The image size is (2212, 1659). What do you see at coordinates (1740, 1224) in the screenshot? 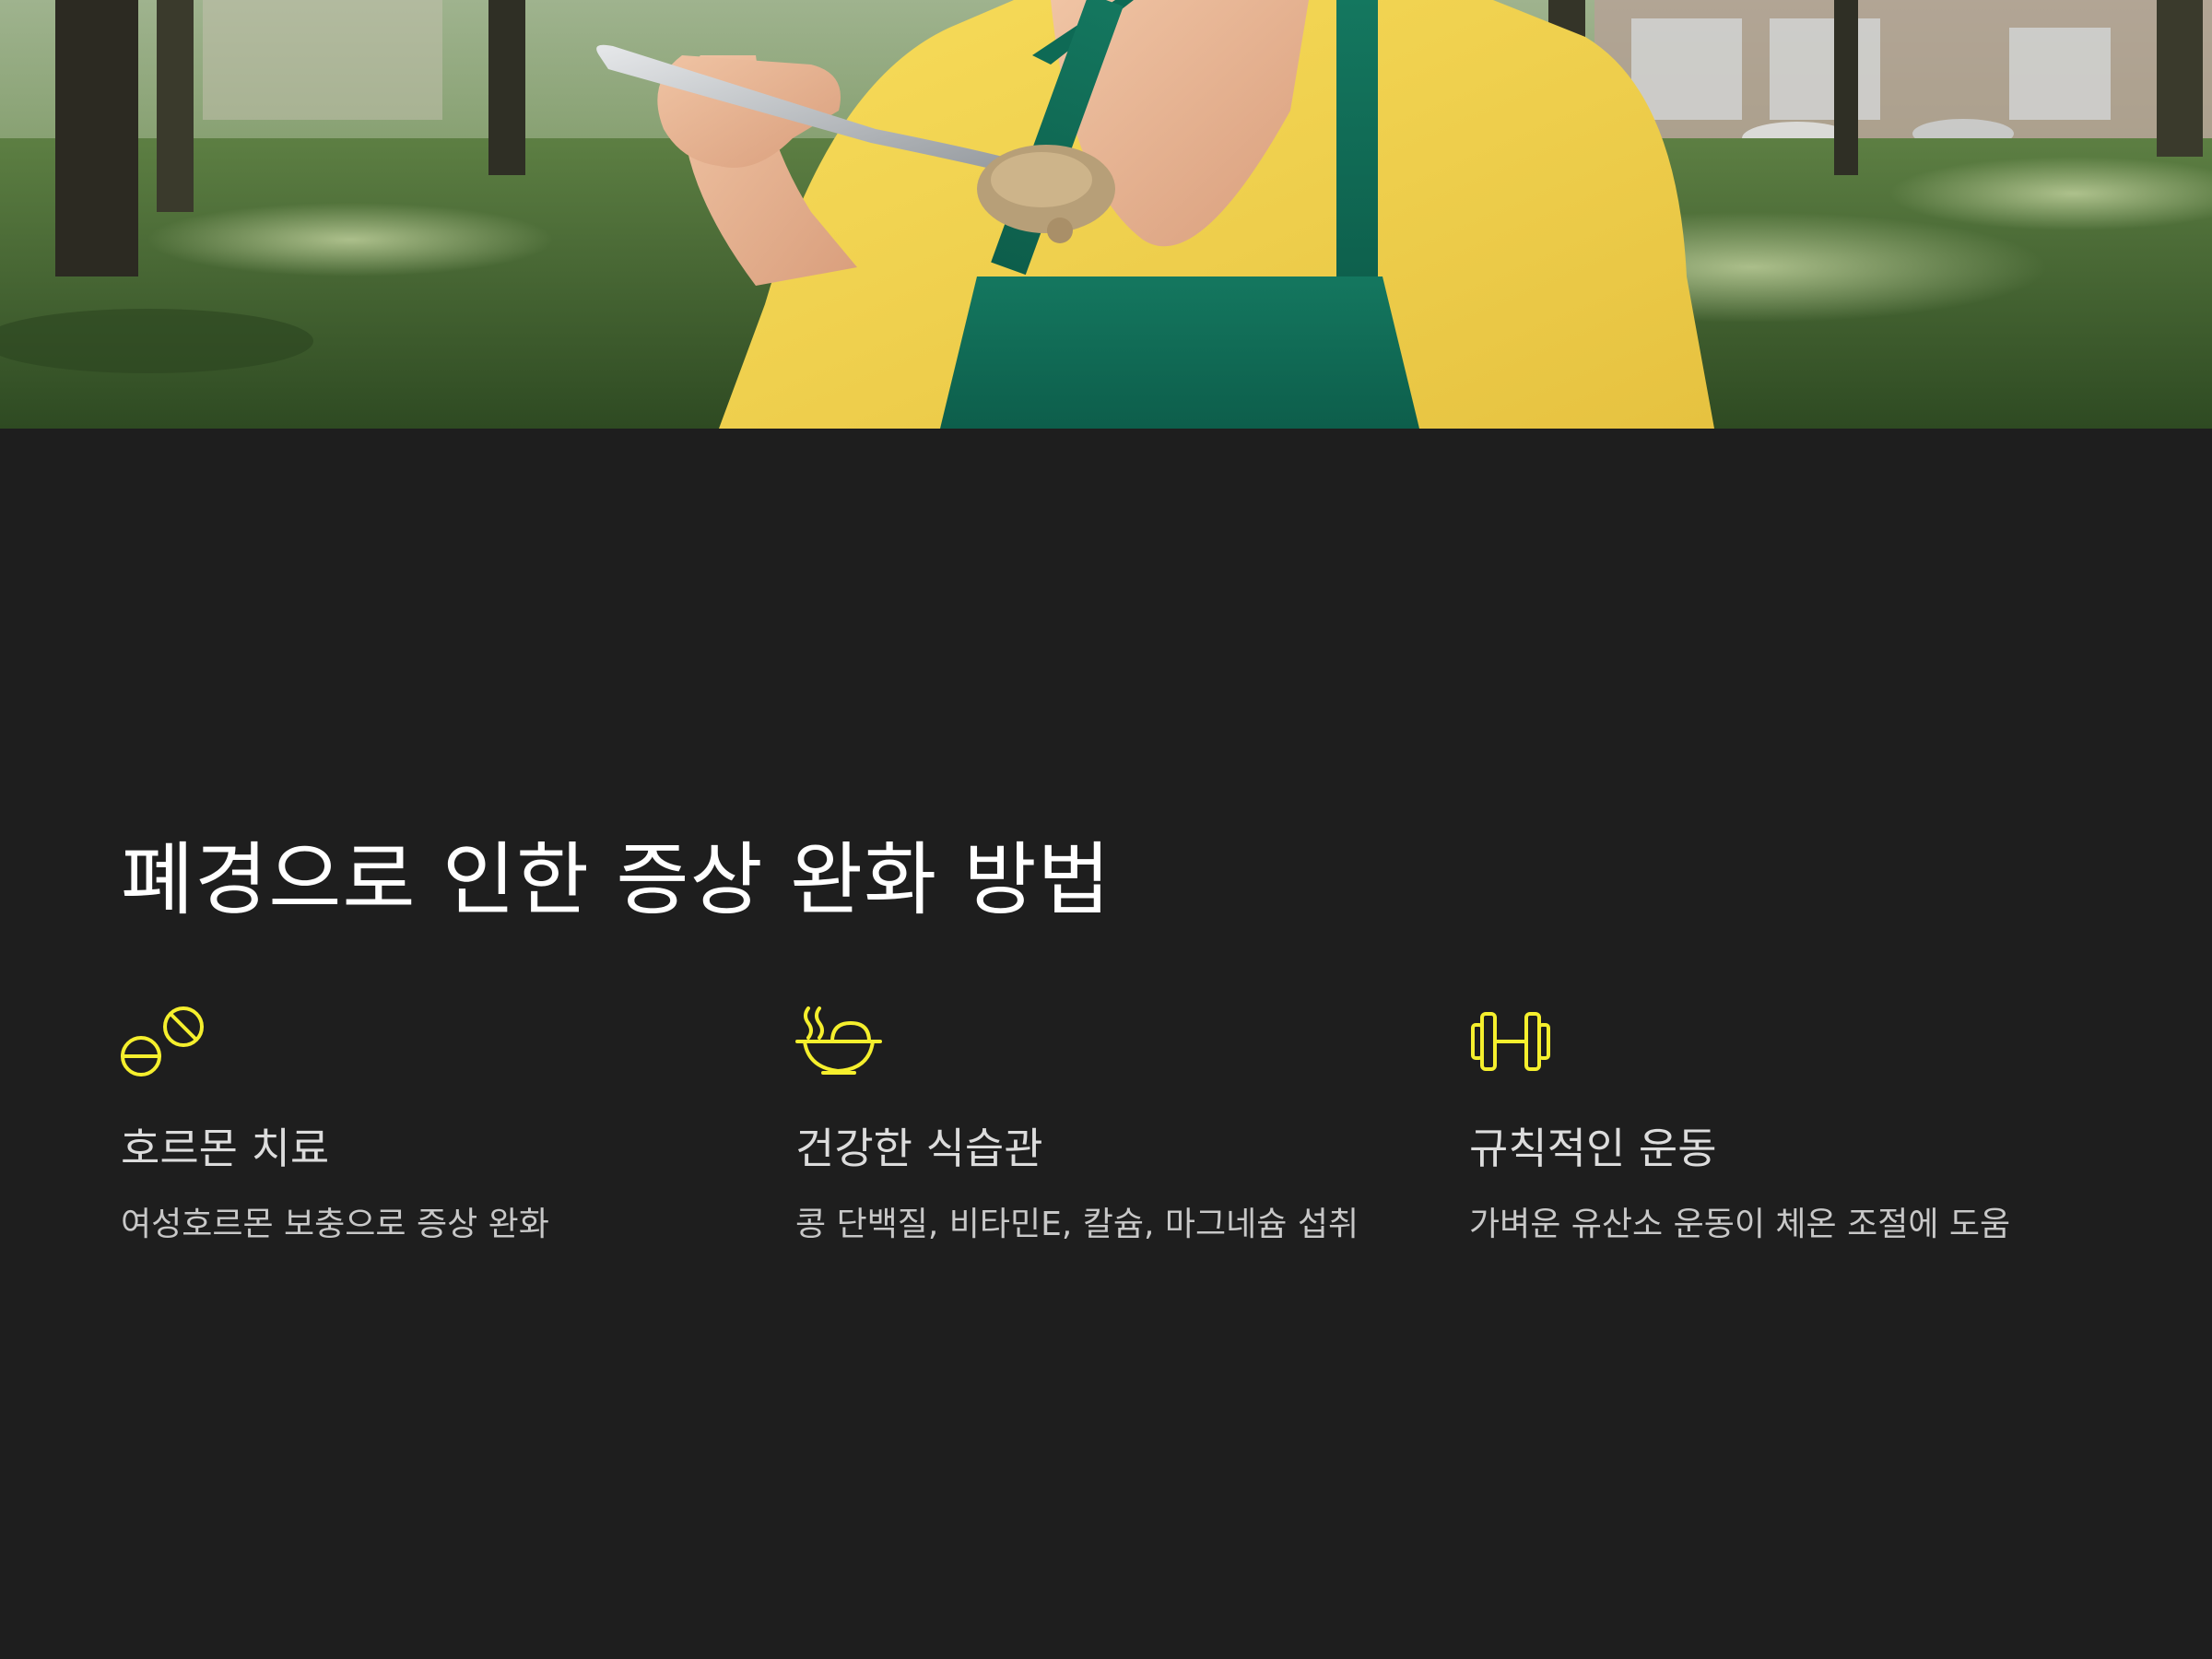
I see `feature-description: 가벼운 유산소 운동이 체온 조절에 도움` at bounding box center [1740, 1224].